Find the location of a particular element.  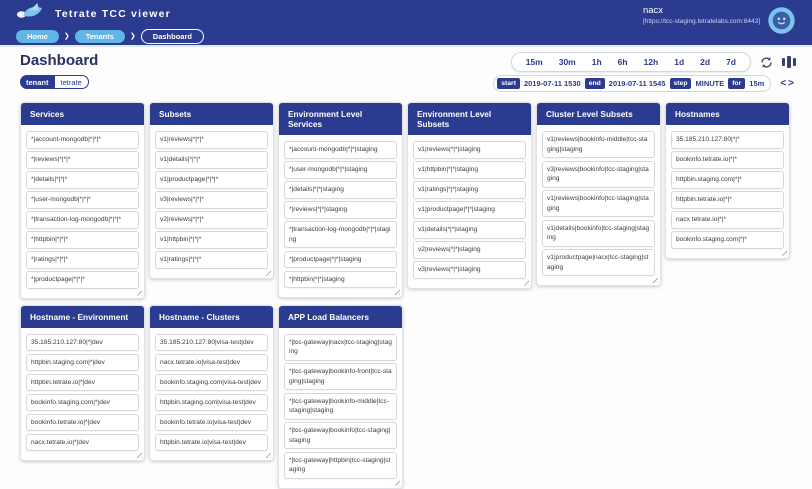

card-title: APP Load Balancers is located at coordinates (340, 316).